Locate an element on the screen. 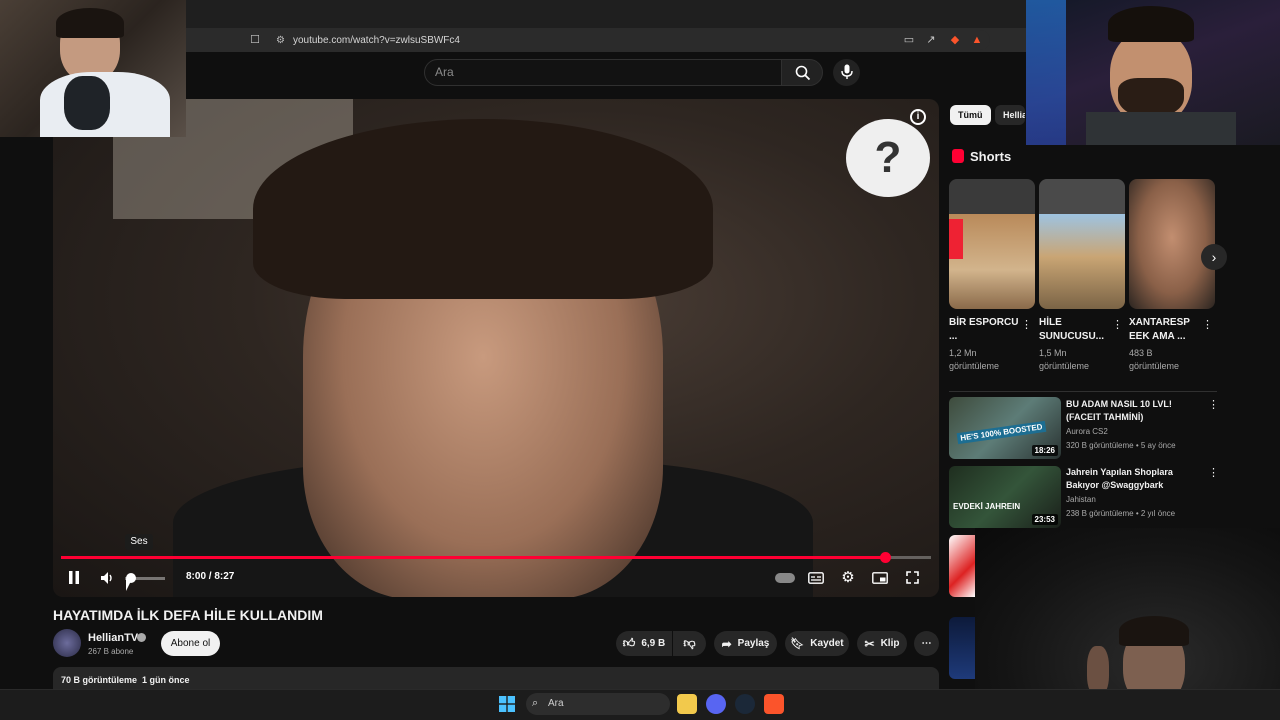 This screenshot has width=1280, height=720. mute-button is located at coordinates (107, 578).